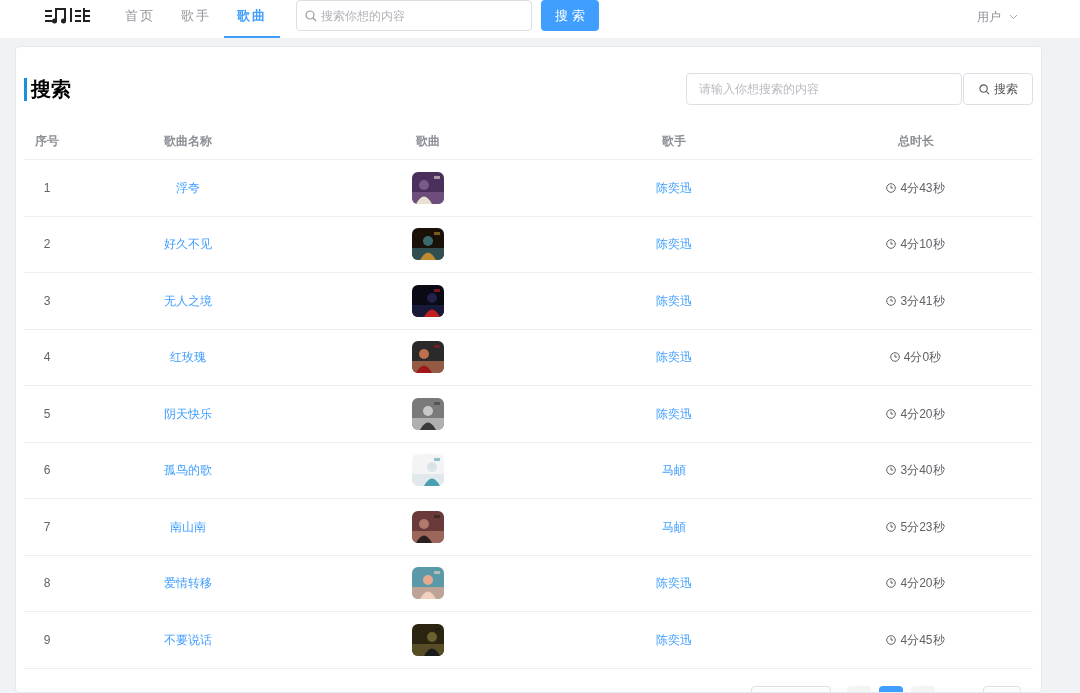  What do you see at coordinates (252, 19) in the screenshot?
I see `nav-tab: 歌曲` at bounding box center [252, 19].